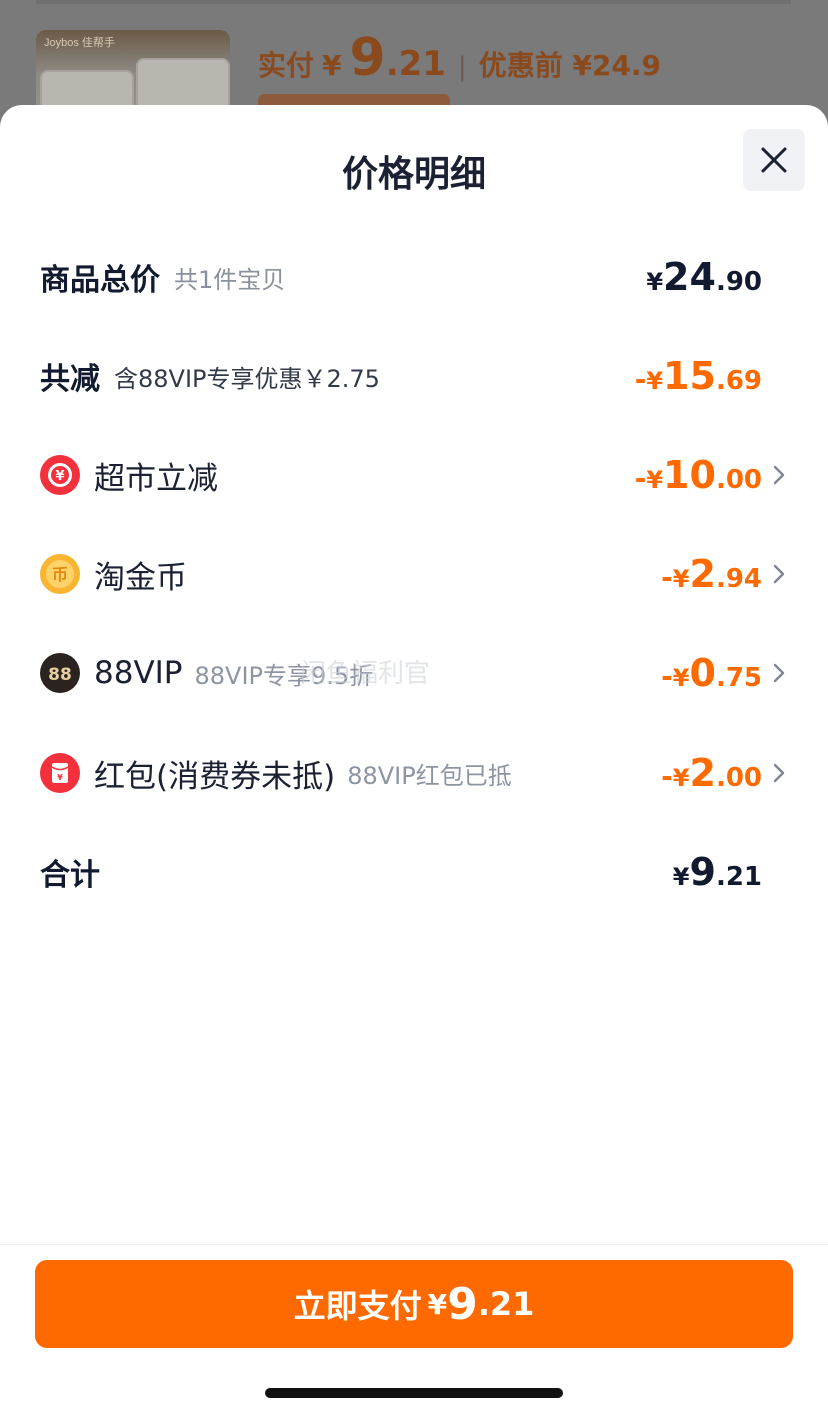 Image resolution: width=828 pixels, height=1413 pixels. I want to click on supermarket-discount-icon: ¥, so click(60, 475).